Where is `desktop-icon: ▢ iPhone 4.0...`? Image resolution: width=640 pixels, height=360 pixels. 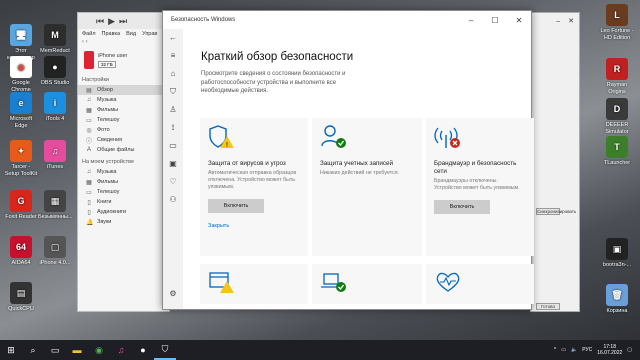 desktop-icon: ▢ iPhone 4.0... is located at coordinates (55, 251).